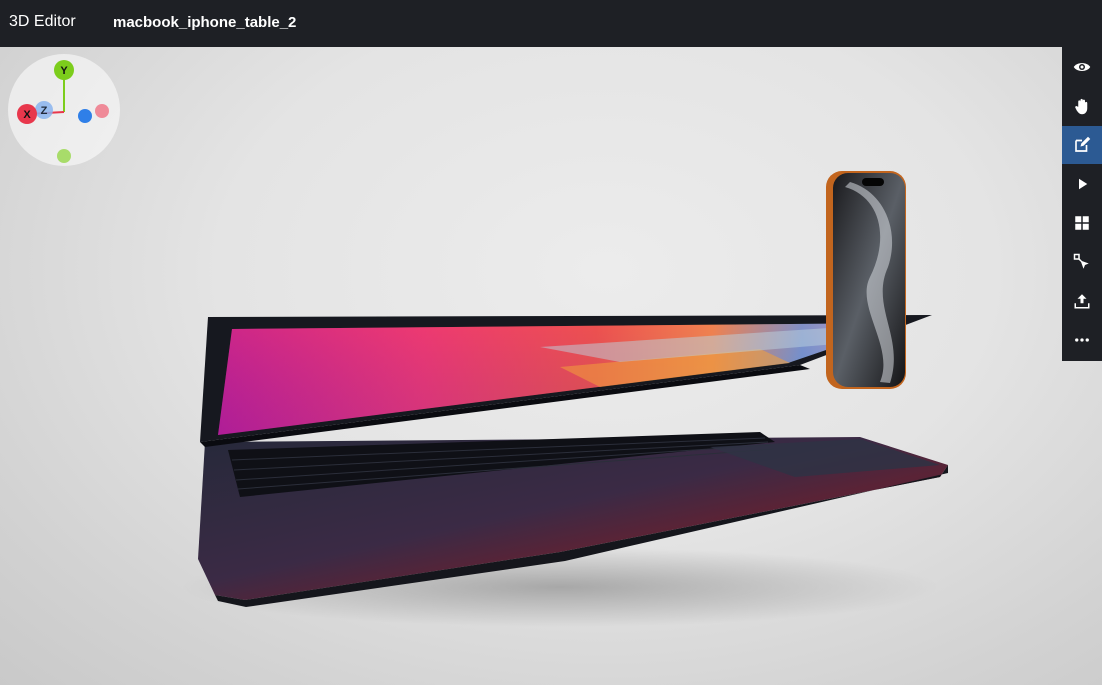  I want to click on app-title: 3D Editor, so click(42, 21).